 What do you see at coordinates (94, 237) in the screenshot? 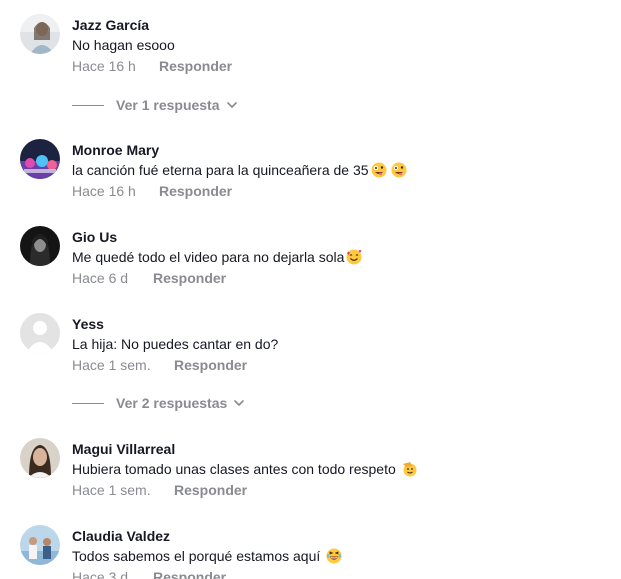
I see `comment-author: Gio Us` at bounding box center [94, 237].